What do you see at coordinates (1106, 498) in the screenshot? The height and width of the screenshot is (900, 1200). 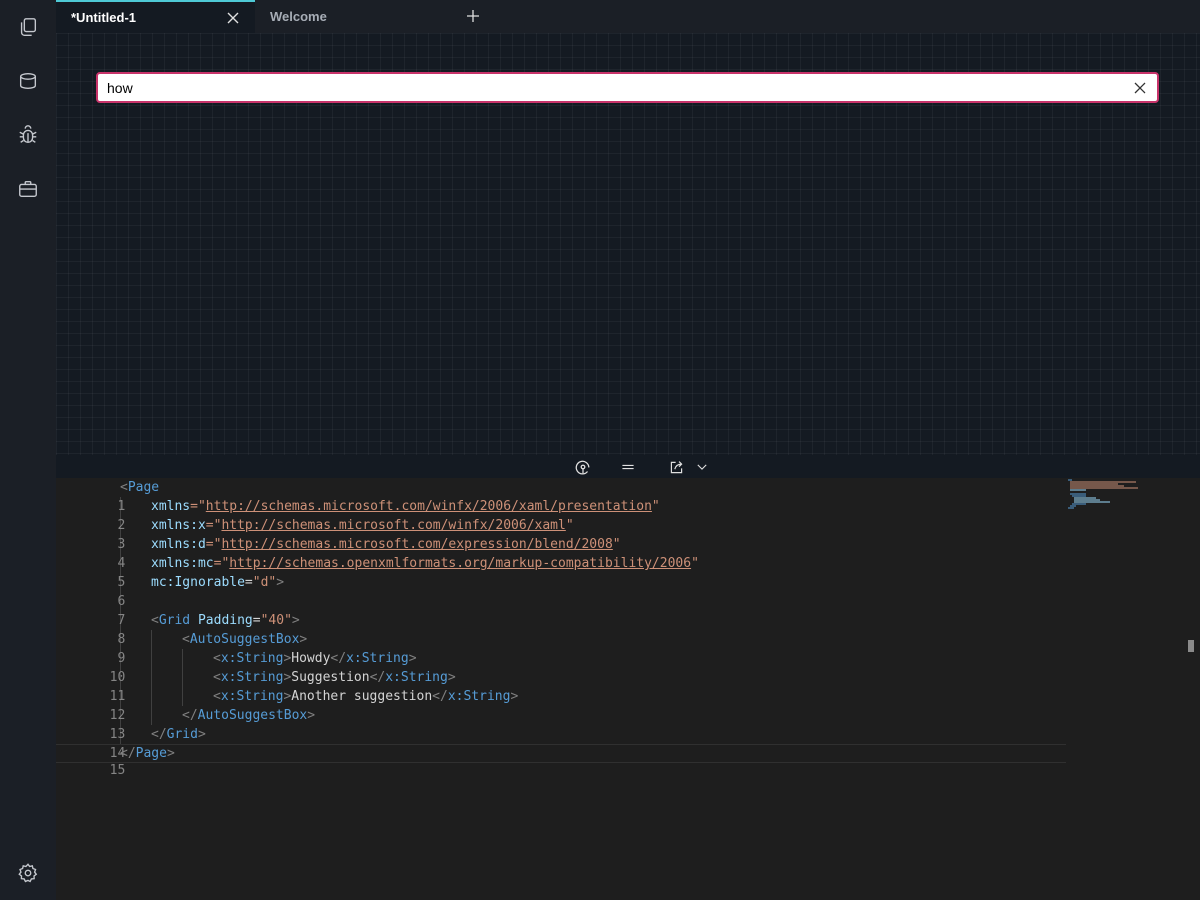 I see `minimap` at bounding box center [1106, 498].